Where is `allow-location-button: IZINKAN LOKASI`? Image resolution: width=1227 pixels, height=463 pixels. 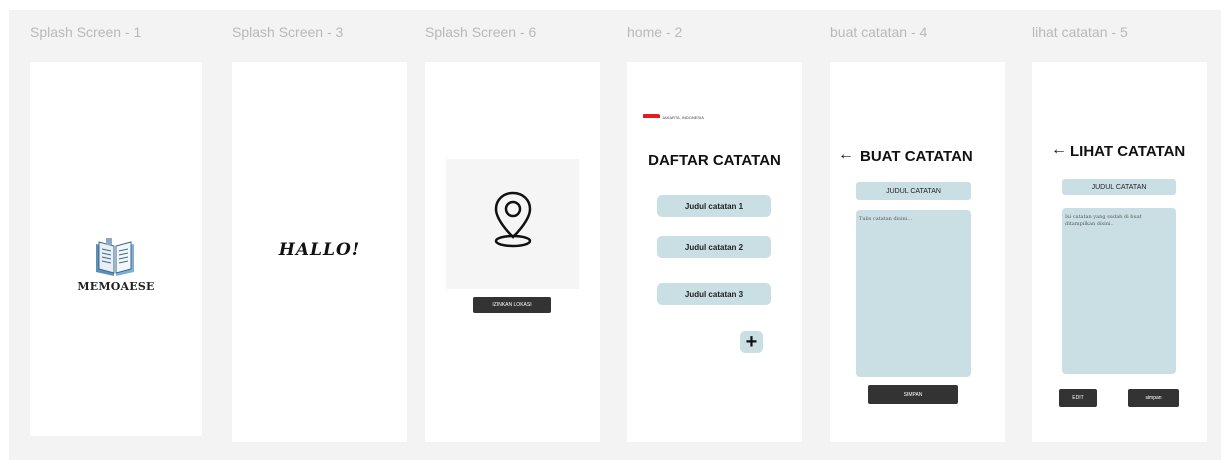
allow-location-button: IZINKAN LOKASI is located at coordinates (512, 305).